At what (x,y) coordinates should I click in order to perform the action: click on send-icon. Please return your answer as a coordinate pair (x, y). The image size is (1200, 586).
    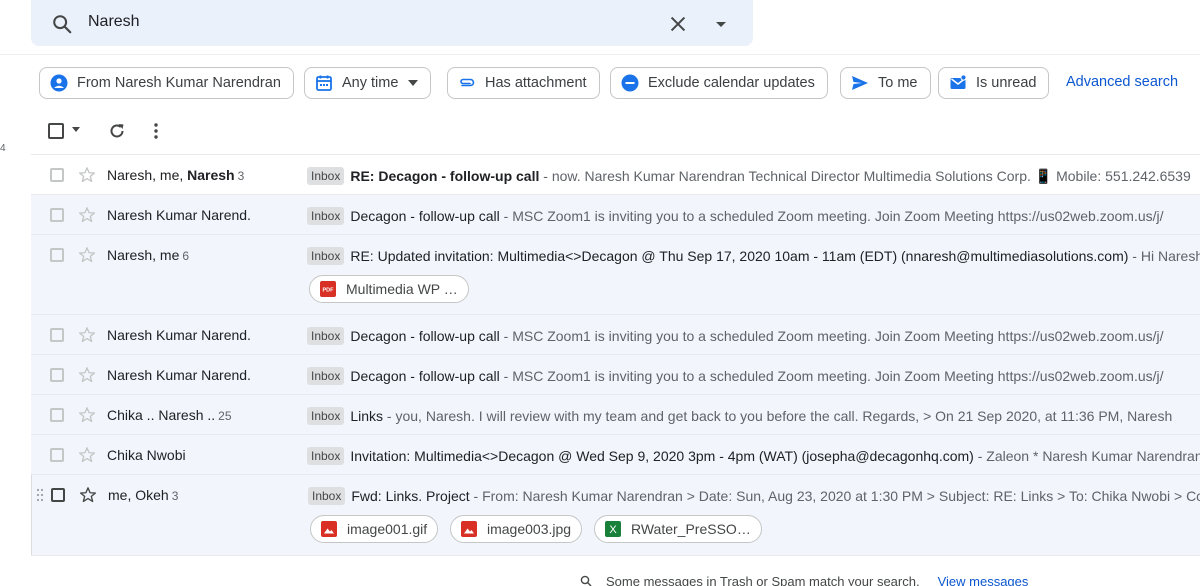
    Looking at the image, I should click on (860, 83).